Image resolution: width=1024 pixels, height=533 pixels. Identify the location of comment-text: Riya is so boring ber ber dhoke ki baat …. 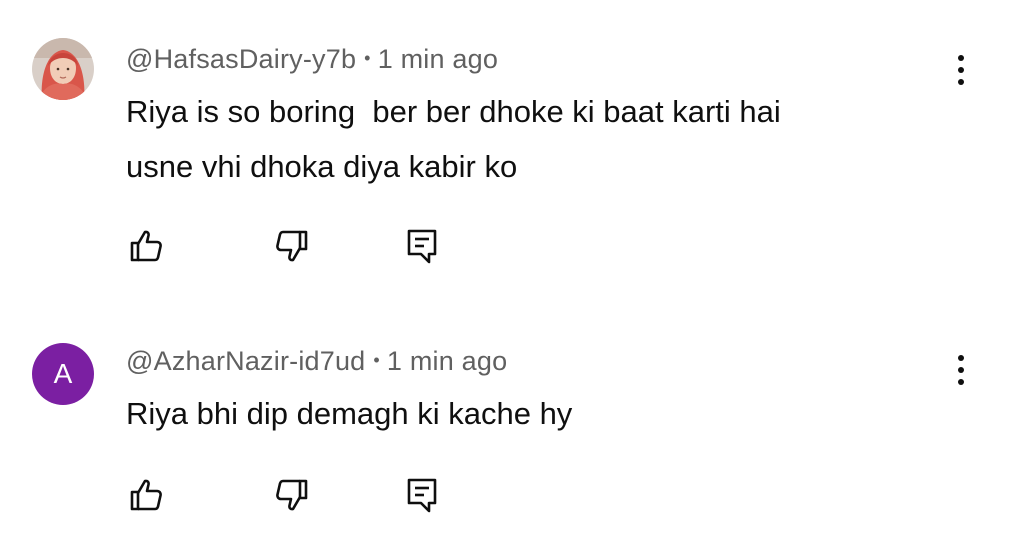
(453, 139).